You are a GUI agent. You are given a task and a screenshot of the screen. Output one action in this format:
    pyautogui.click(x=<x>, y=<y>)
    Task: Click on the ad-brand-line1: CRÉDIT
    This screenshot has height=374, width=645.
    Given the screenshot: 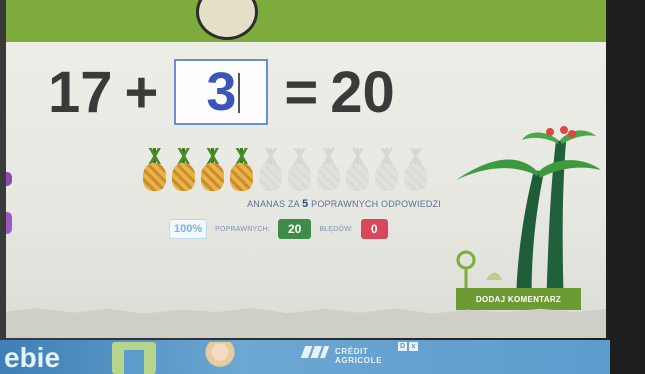 What is the action you would take?
    pyautogui.click(x=352, y=351)
    